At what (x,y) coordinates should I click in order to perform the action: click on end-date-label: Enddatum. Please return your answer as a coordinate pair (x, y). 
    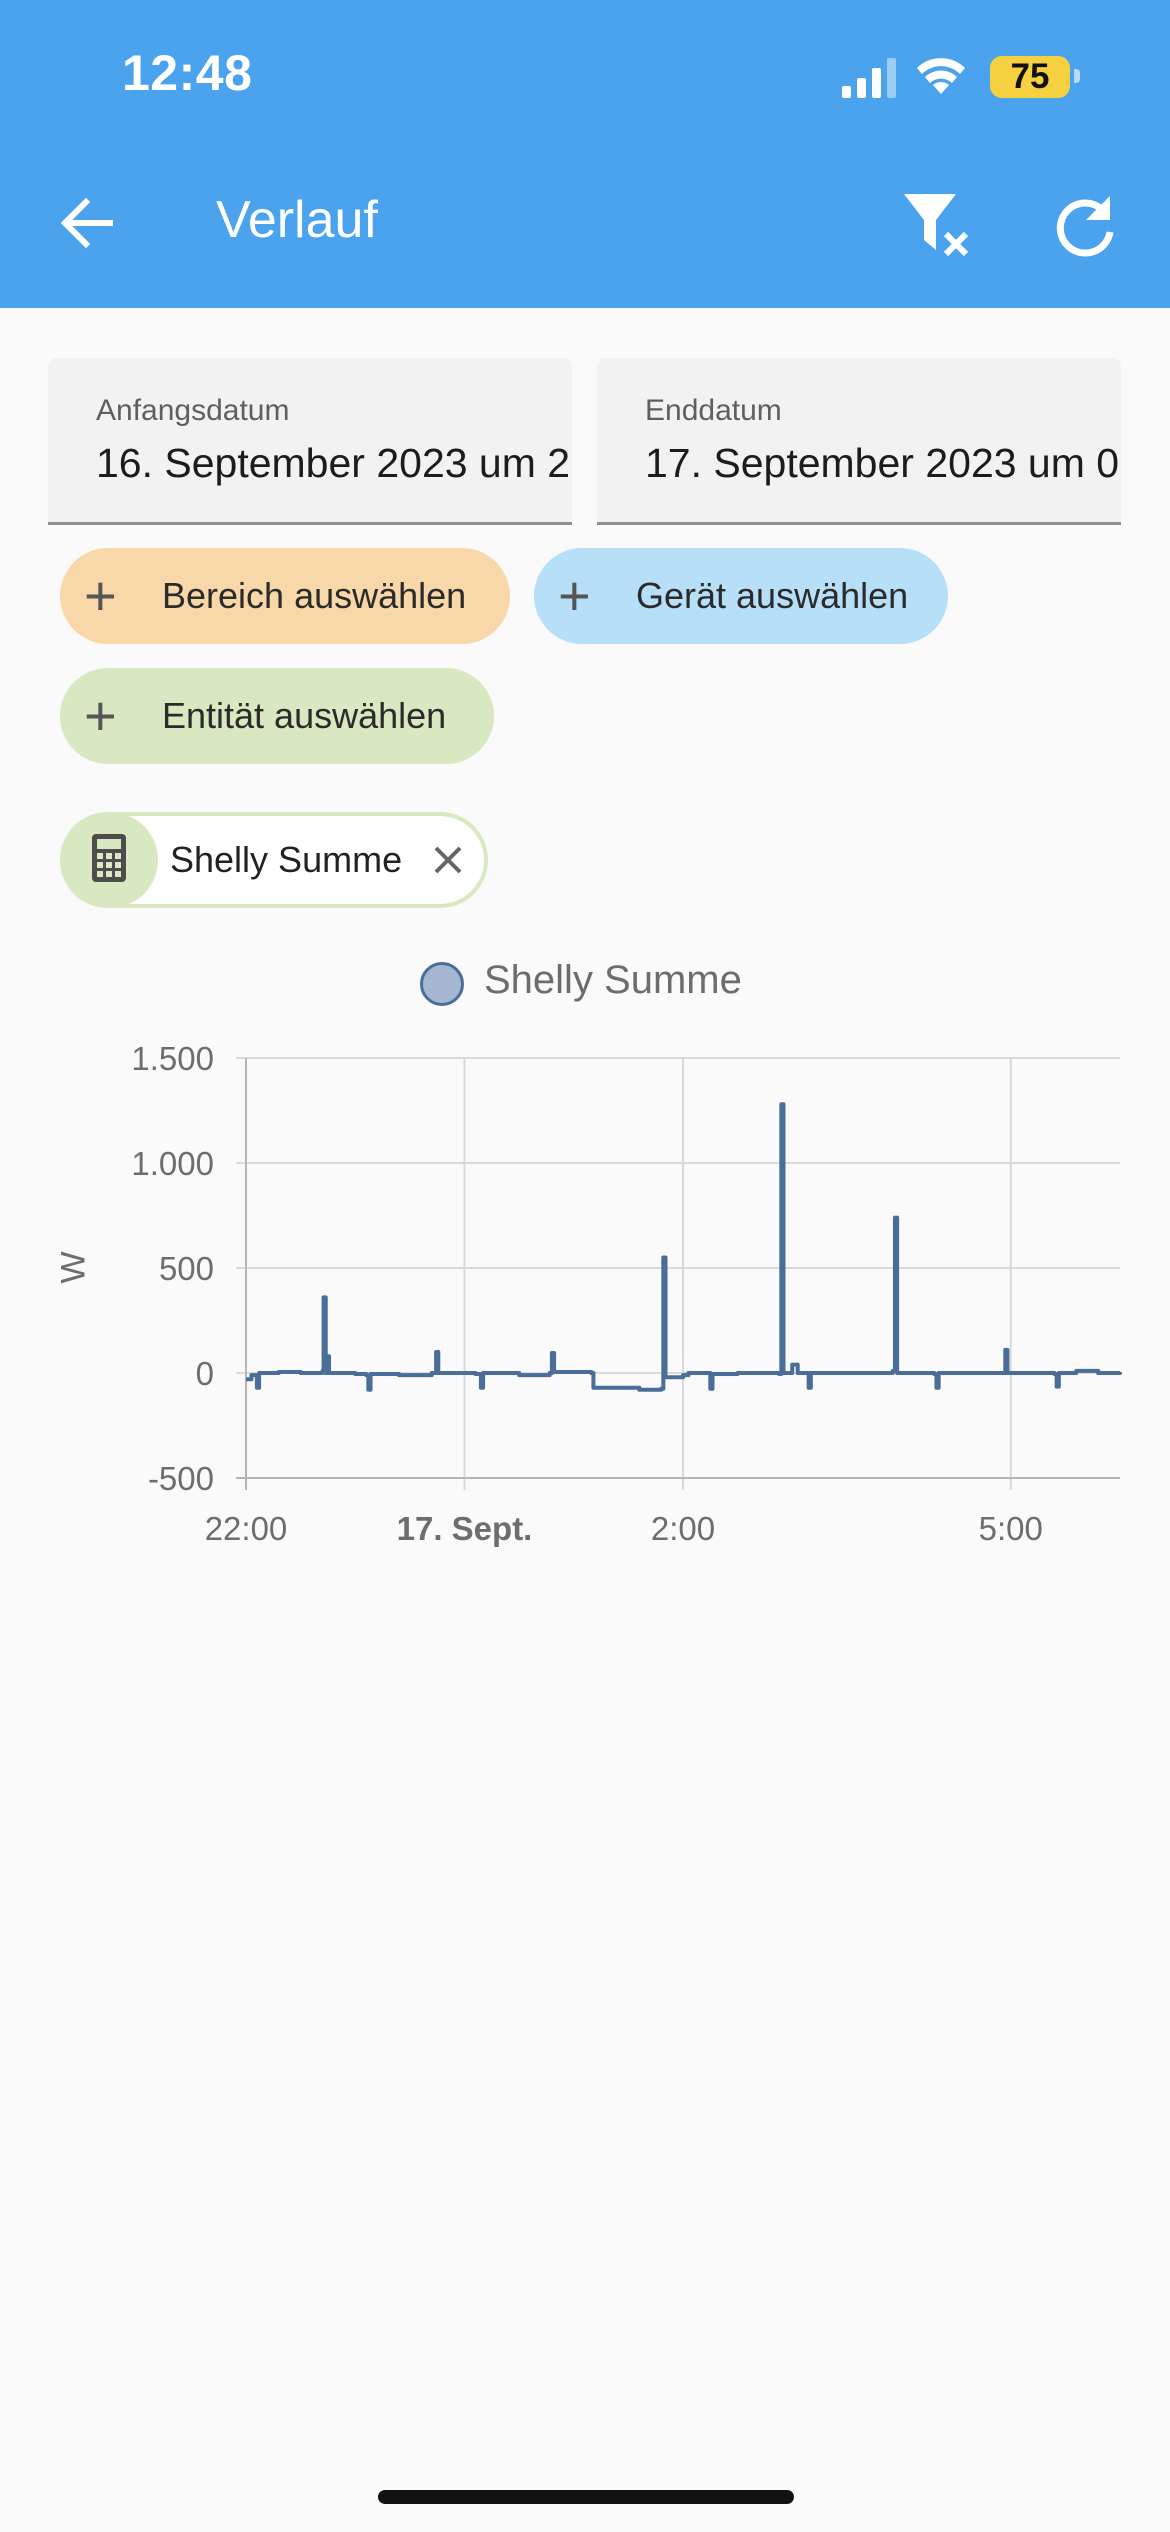
    Looking at the image, I should click on (713, 410).